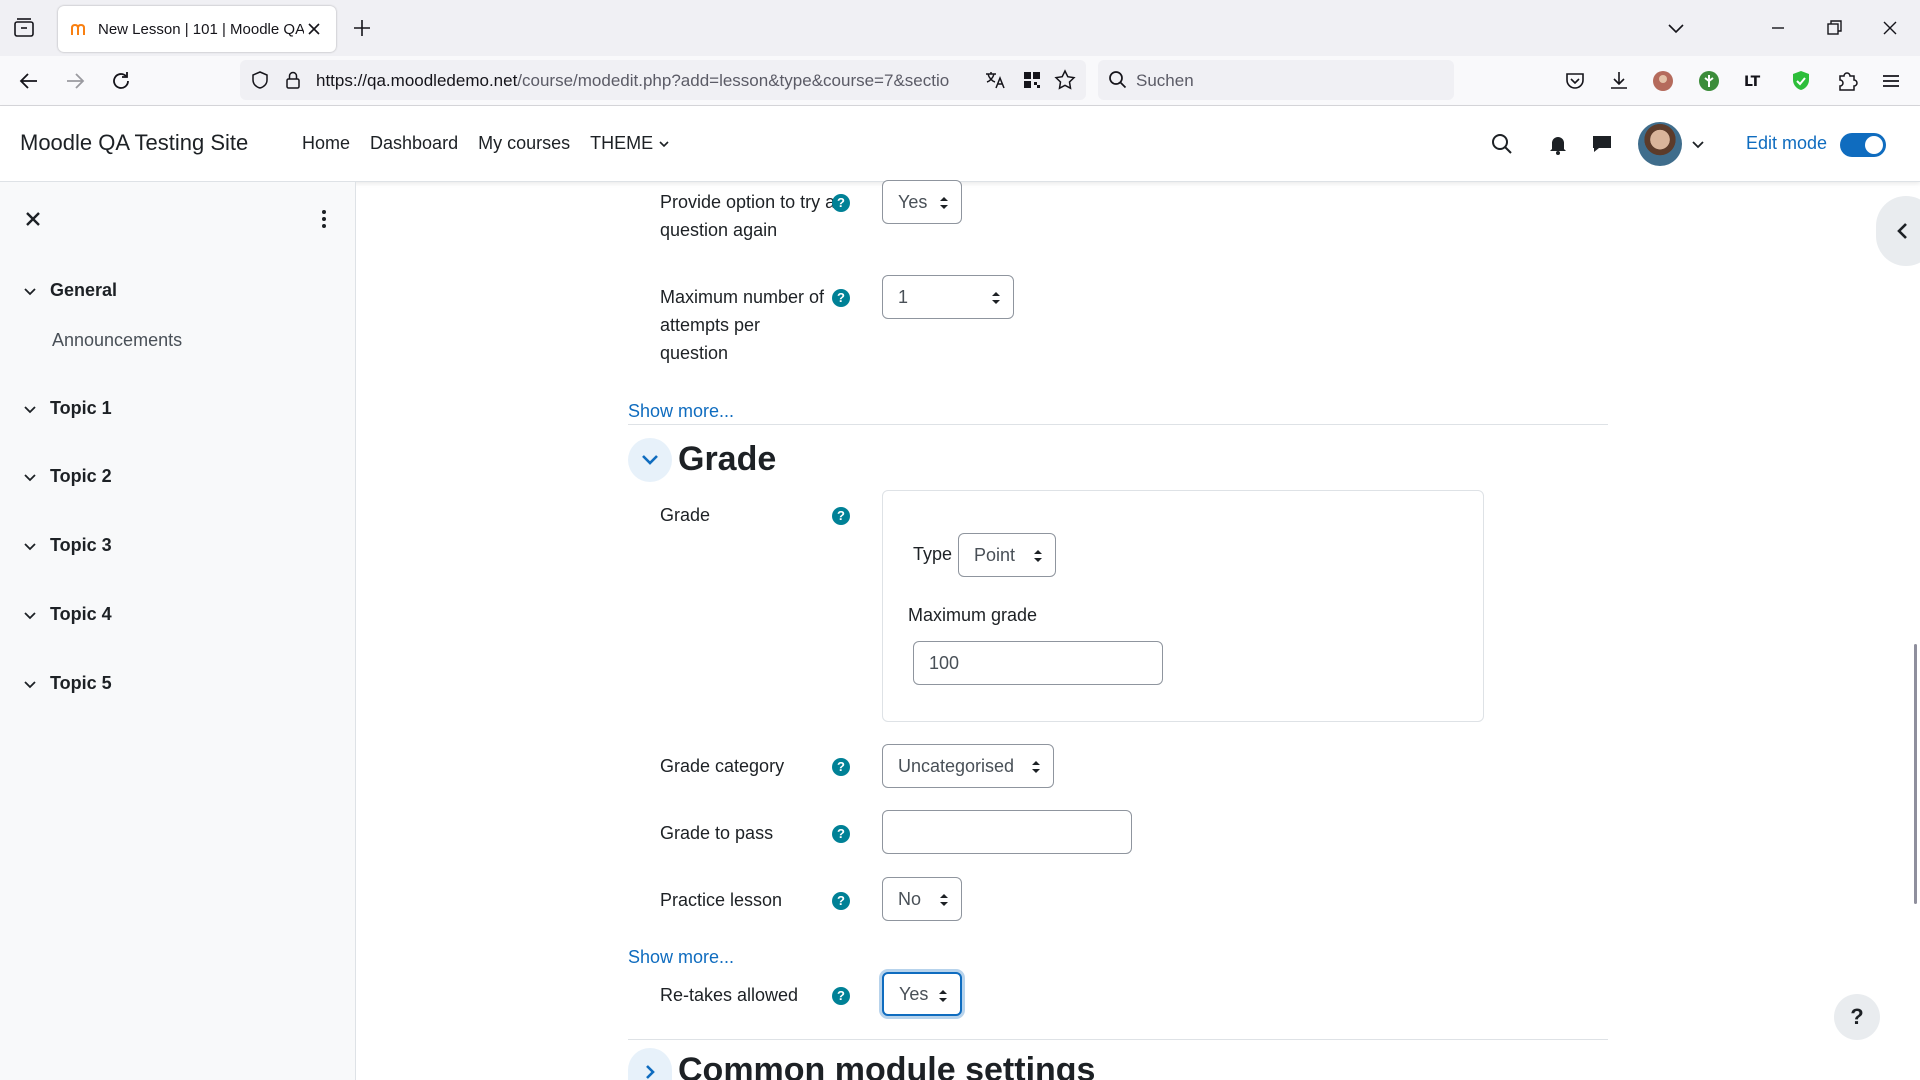 This screenshot has width=1920, height=1080. I want to click on reload-icon, so click(121, 81).